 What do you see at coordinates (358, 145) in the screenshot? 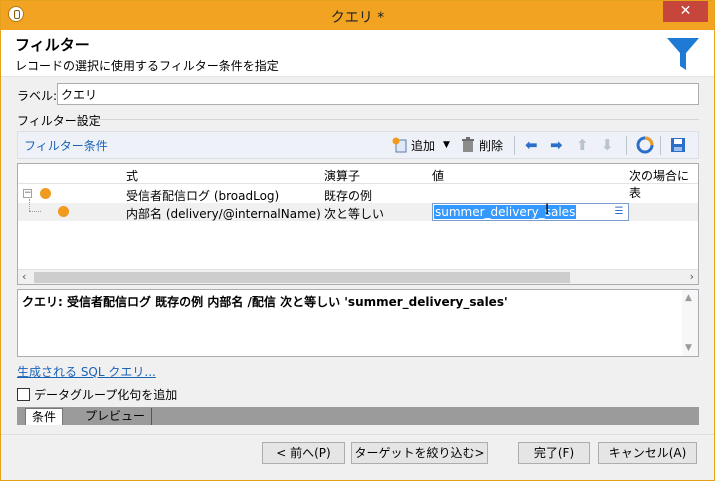
I see `filter-toolbar: フィルター条件 追加 ▼ 削除 ⬅ ➡ ⬆ ⬇` at bounding box center [358, 145].